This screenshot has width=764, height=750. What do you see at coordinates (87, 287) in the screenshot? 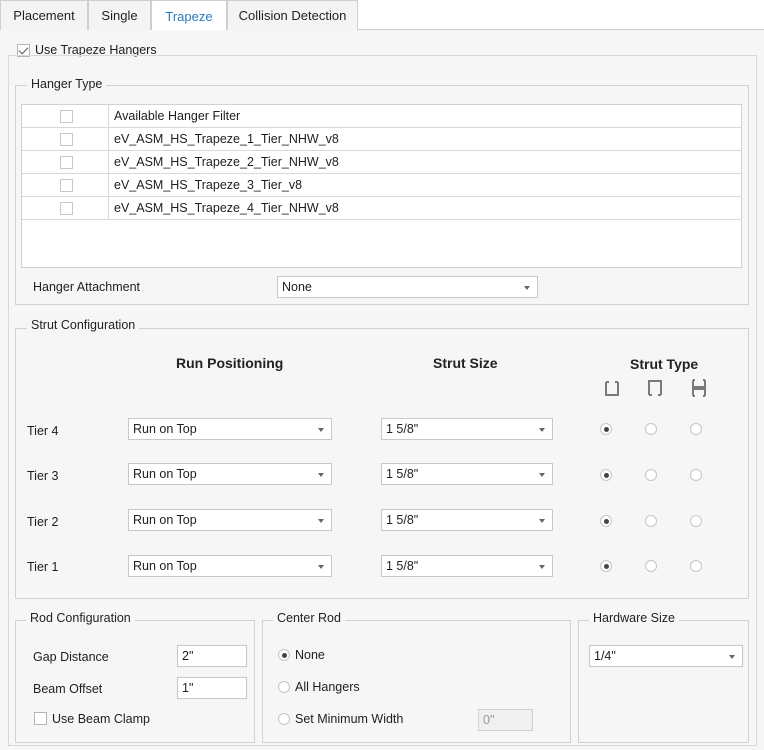
I see `hanger-attachment-label: Hanger Attachment` at bounding box center [87, 287].